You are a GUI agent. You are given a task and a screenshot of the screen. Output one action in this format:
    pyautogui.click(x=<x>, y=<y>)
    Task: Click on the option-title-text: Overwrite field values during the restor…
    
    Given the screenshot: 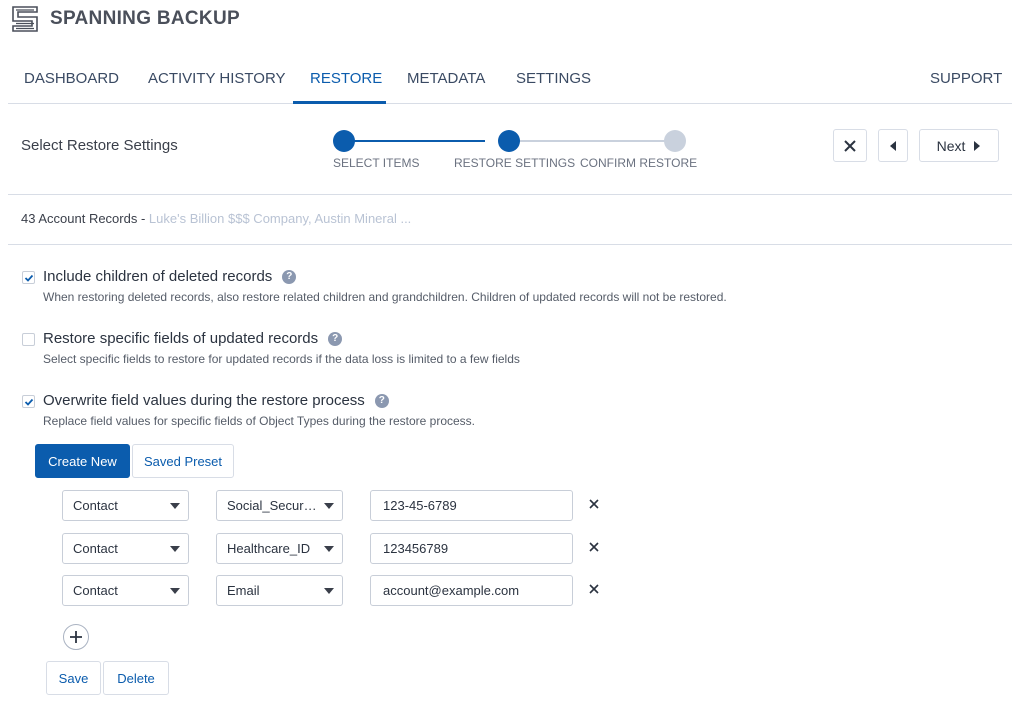 What is the action you would take?
    pyautogui.click(x=204, y=400)
    